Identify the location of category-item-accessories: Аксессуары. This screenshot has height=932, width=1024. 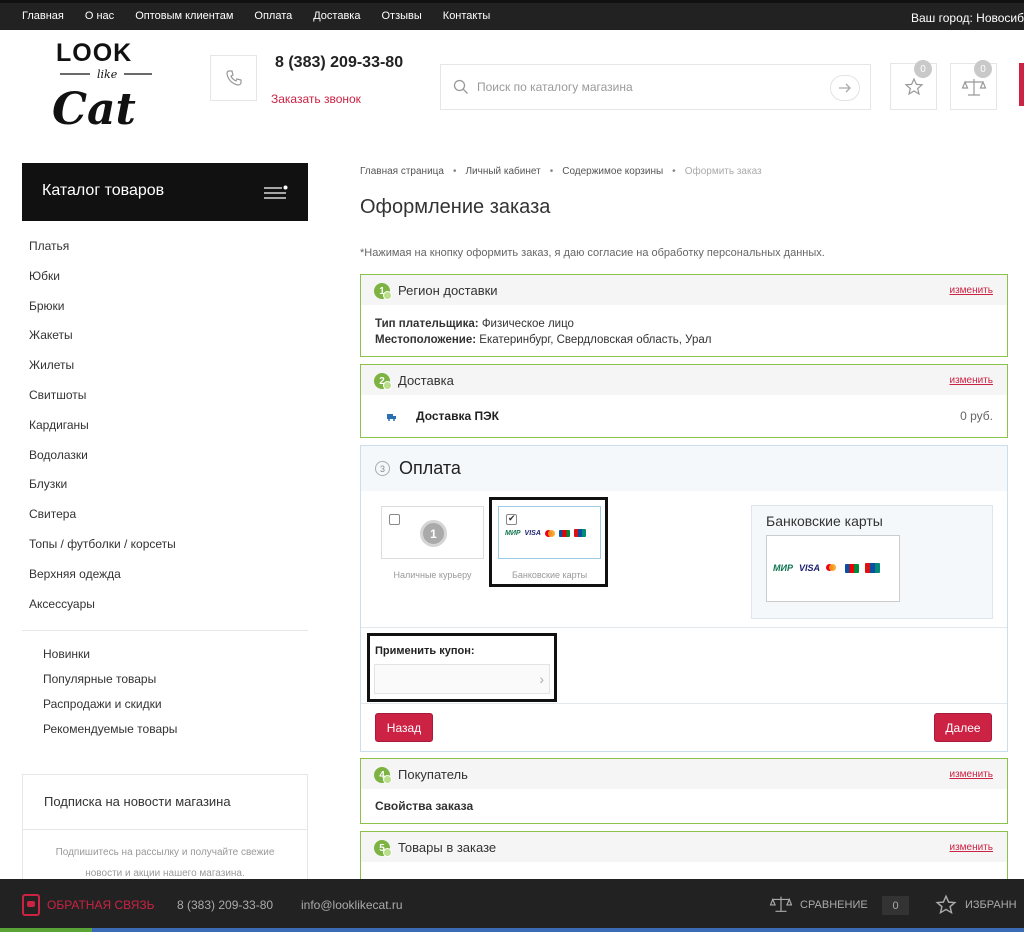
(165, 605).